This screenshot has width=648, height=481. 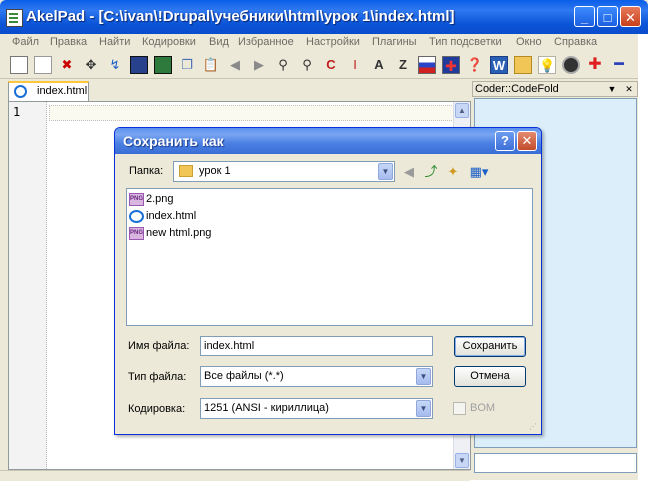 I want to click on menu-settings: Настройки, so click(x=333, y=42).